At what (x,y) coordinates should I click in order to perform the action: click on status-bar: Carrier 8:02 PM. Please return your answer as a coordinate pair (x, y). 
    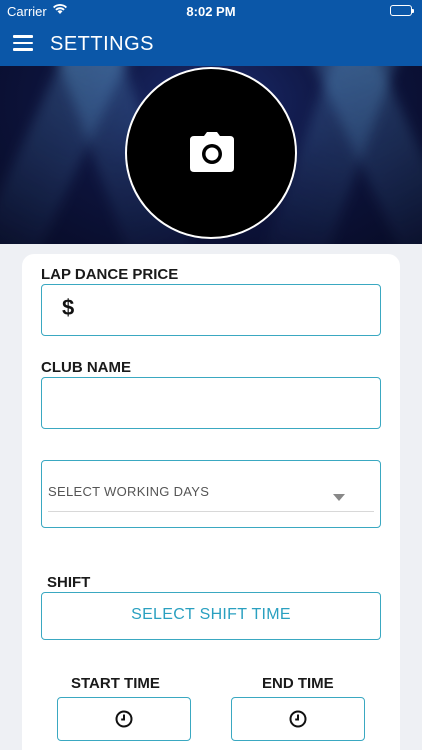
    Looking at the image, I should click on (211, 11).